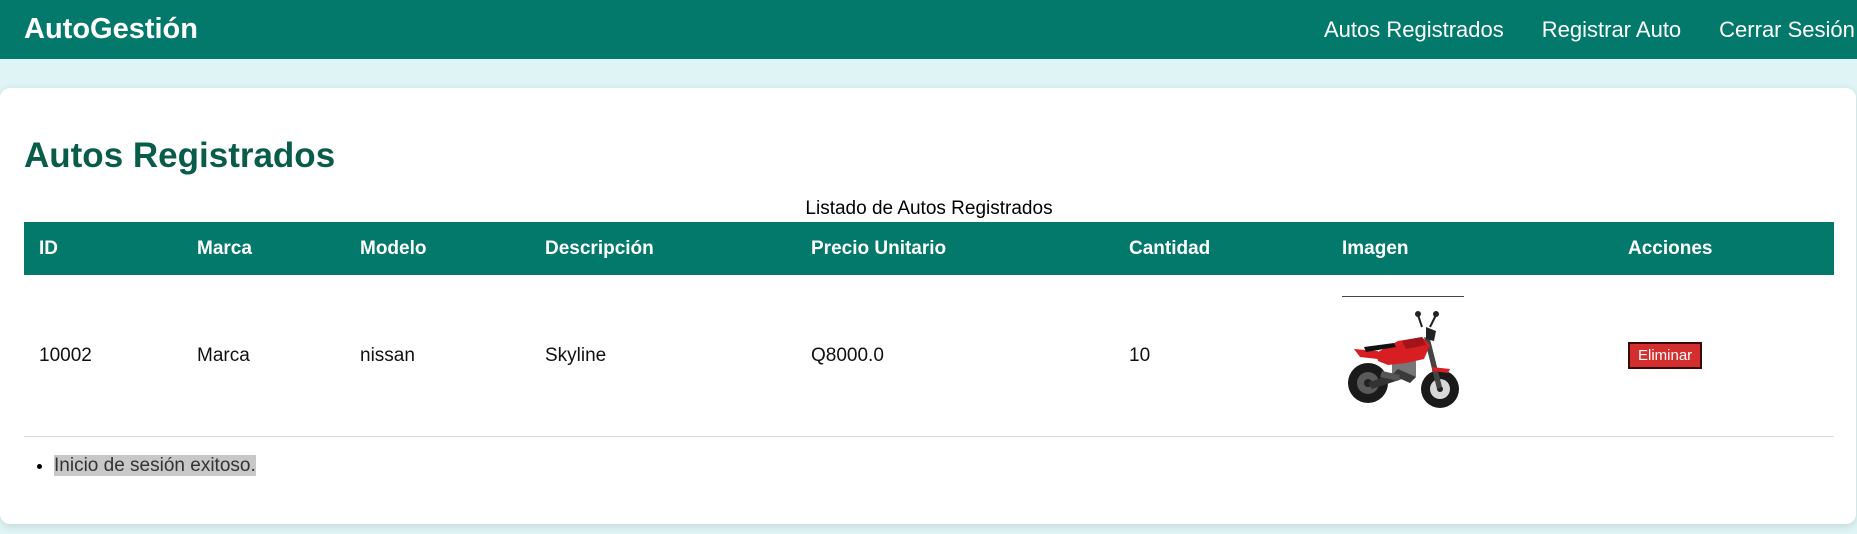  I want to click on eliminar-button: Eliminar, so click(1665, 355).